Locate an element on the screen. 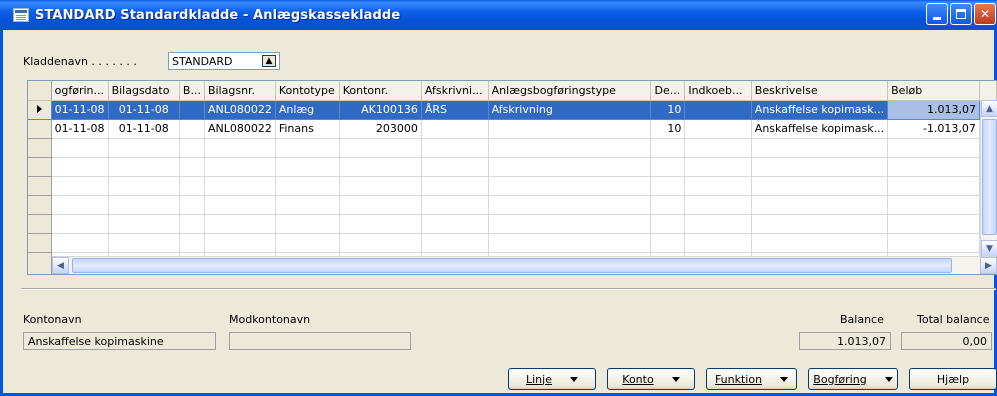  col-beskrivelse: Beskrivelse is located at coordinates (820, 91).